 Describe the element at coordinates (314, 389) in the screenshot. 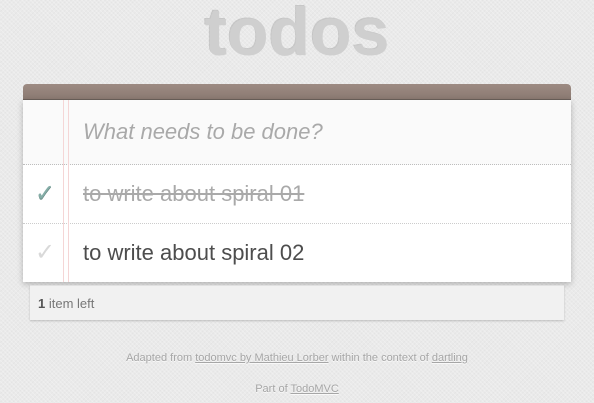

I see `todomvc-link: TodoMVC` at that location.